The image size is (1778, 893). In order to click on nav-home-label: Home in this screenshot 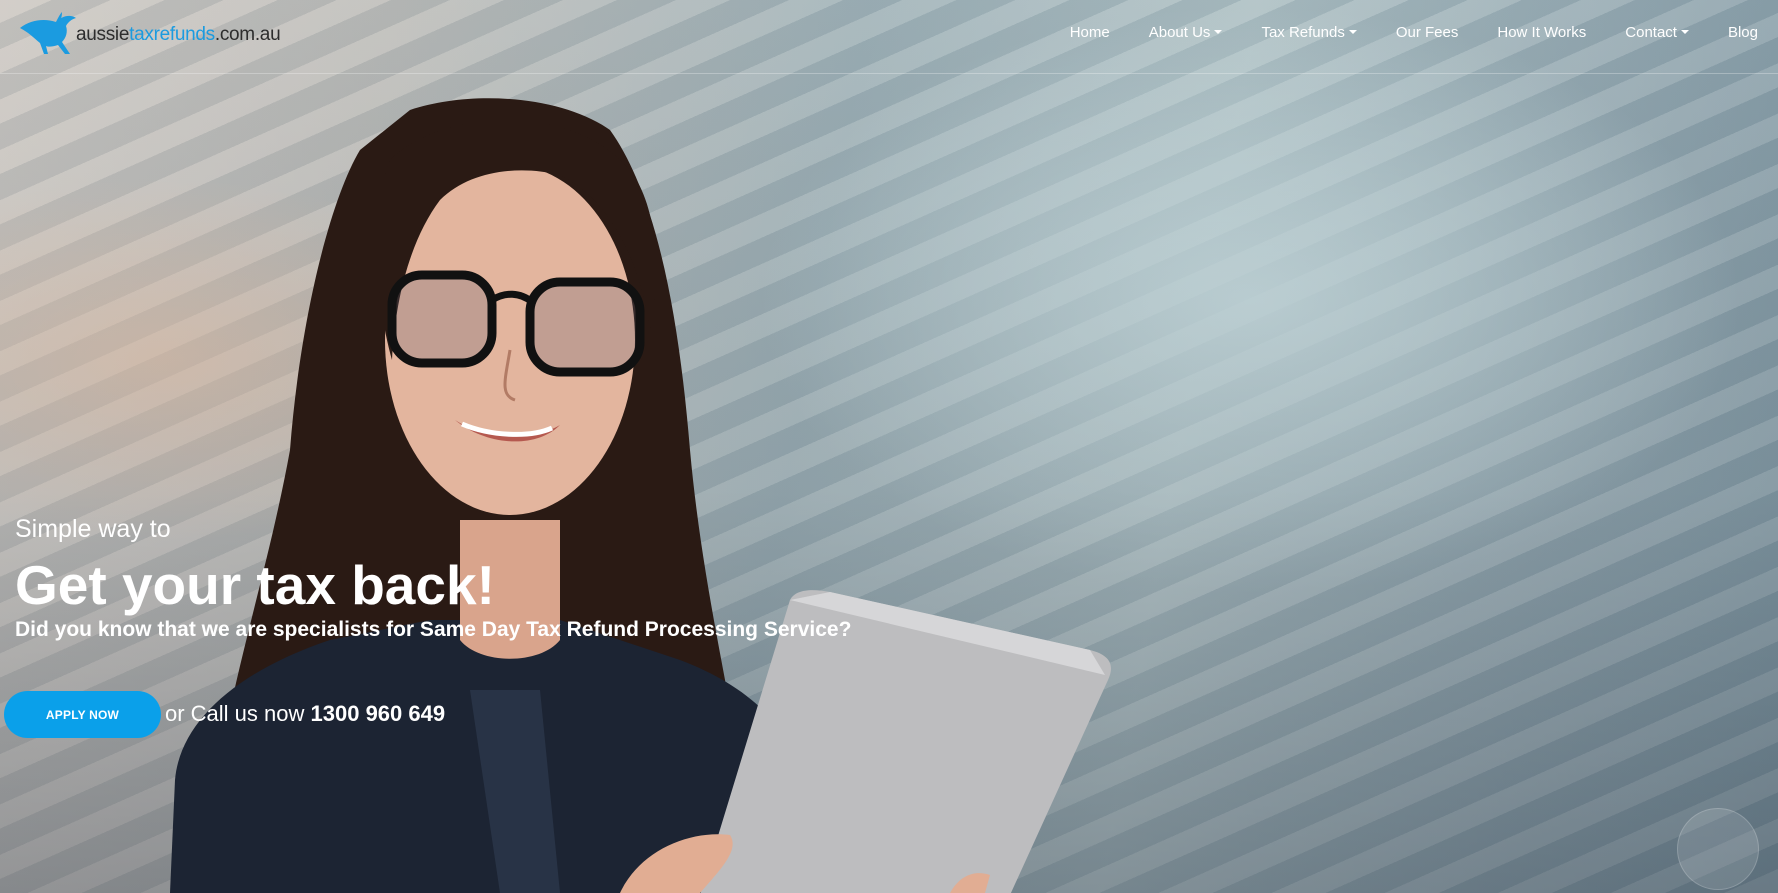, I will do `click(1089, 32)`.